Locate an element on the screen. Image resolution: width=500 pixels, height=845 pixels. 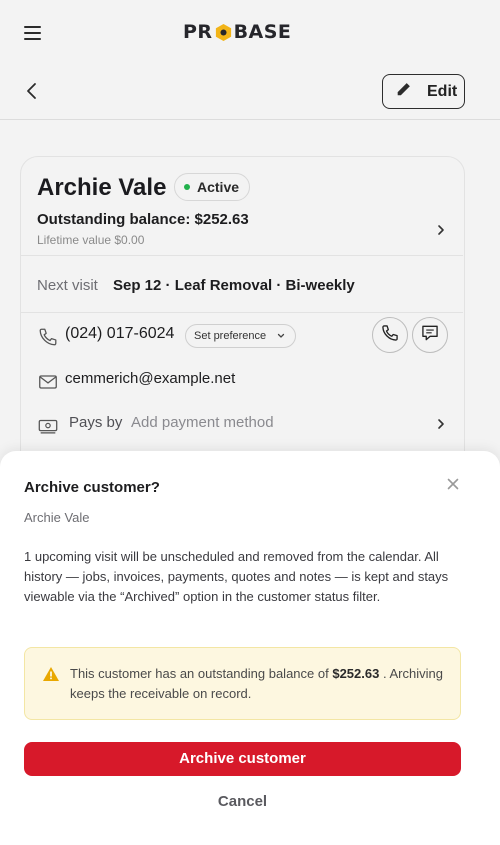
email-address: cemmerich@example.net is located at coordinates (150, 378).